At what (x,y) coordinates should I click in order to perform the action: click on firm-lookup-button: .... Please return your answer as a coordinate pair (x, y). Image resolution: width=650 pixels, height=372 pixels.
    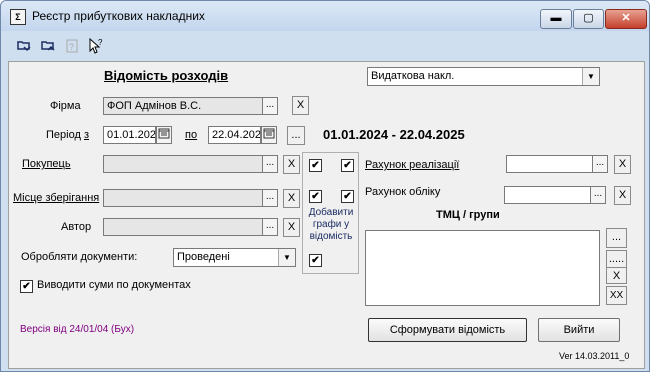
    Looking at the image, I should click on (270, 106).